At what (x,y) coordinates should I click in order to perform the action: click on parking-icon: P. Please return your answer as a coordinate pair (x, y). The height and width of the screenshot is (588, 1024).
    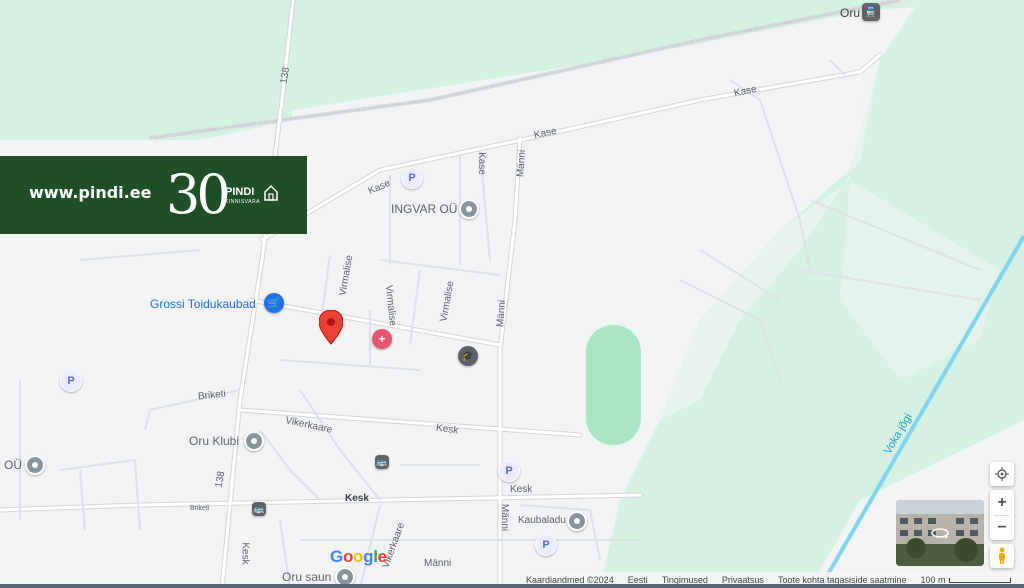
    Looking at the image, I should click on (412, 178).